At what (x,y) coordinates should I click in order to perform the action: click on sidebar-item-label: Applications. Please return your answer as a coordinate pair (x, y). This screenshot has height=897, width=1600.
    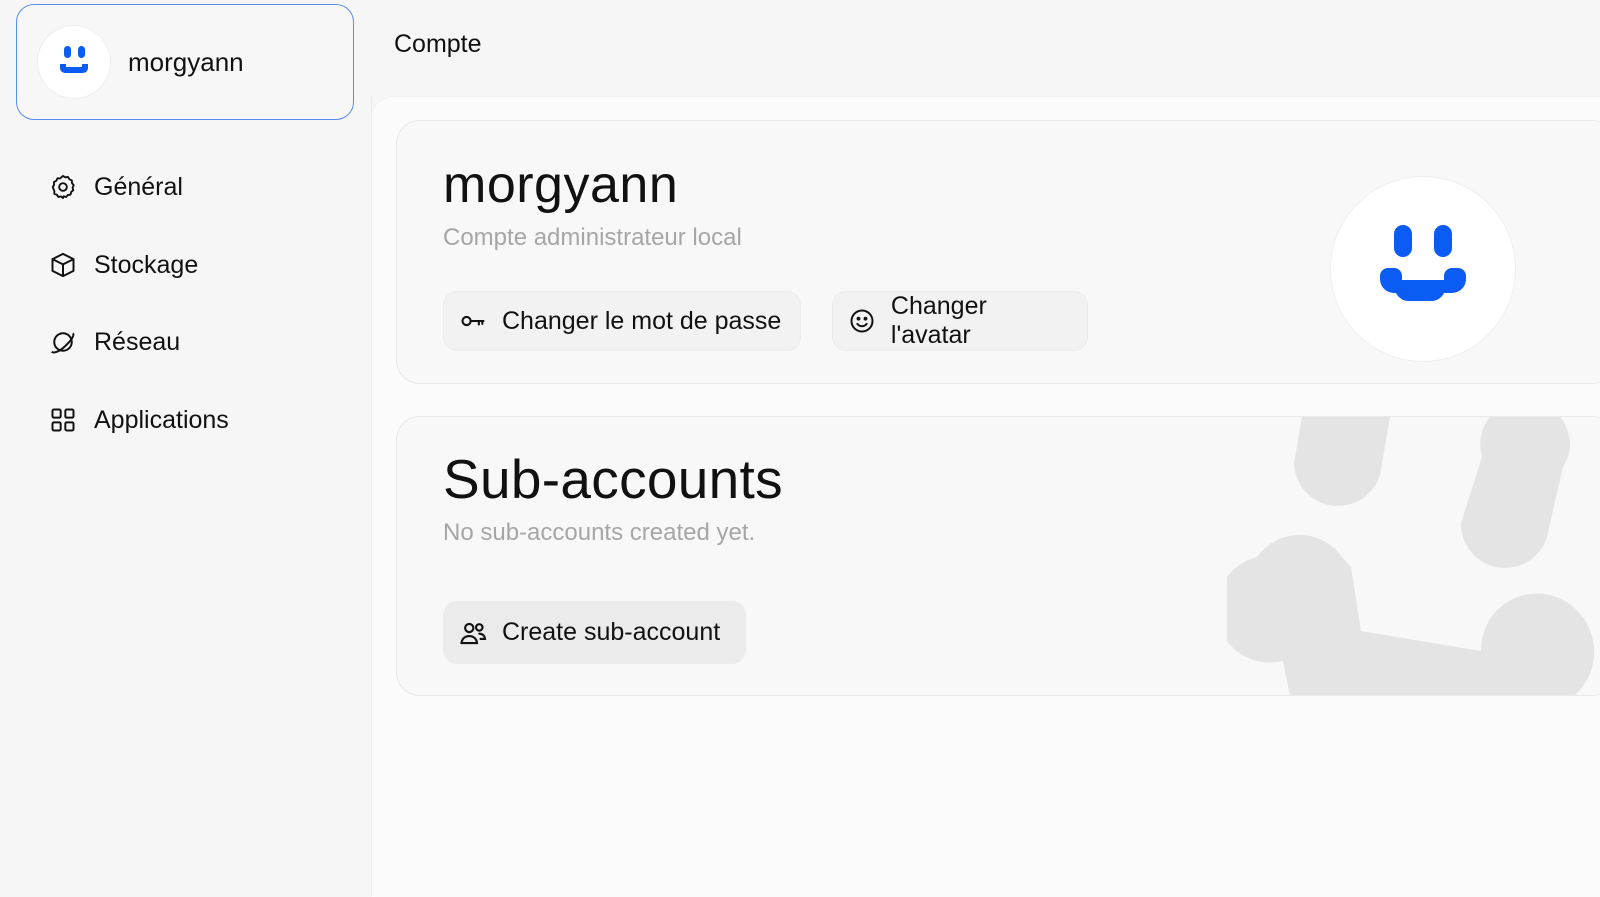
    Looking at the image, I should click on (161, 419).